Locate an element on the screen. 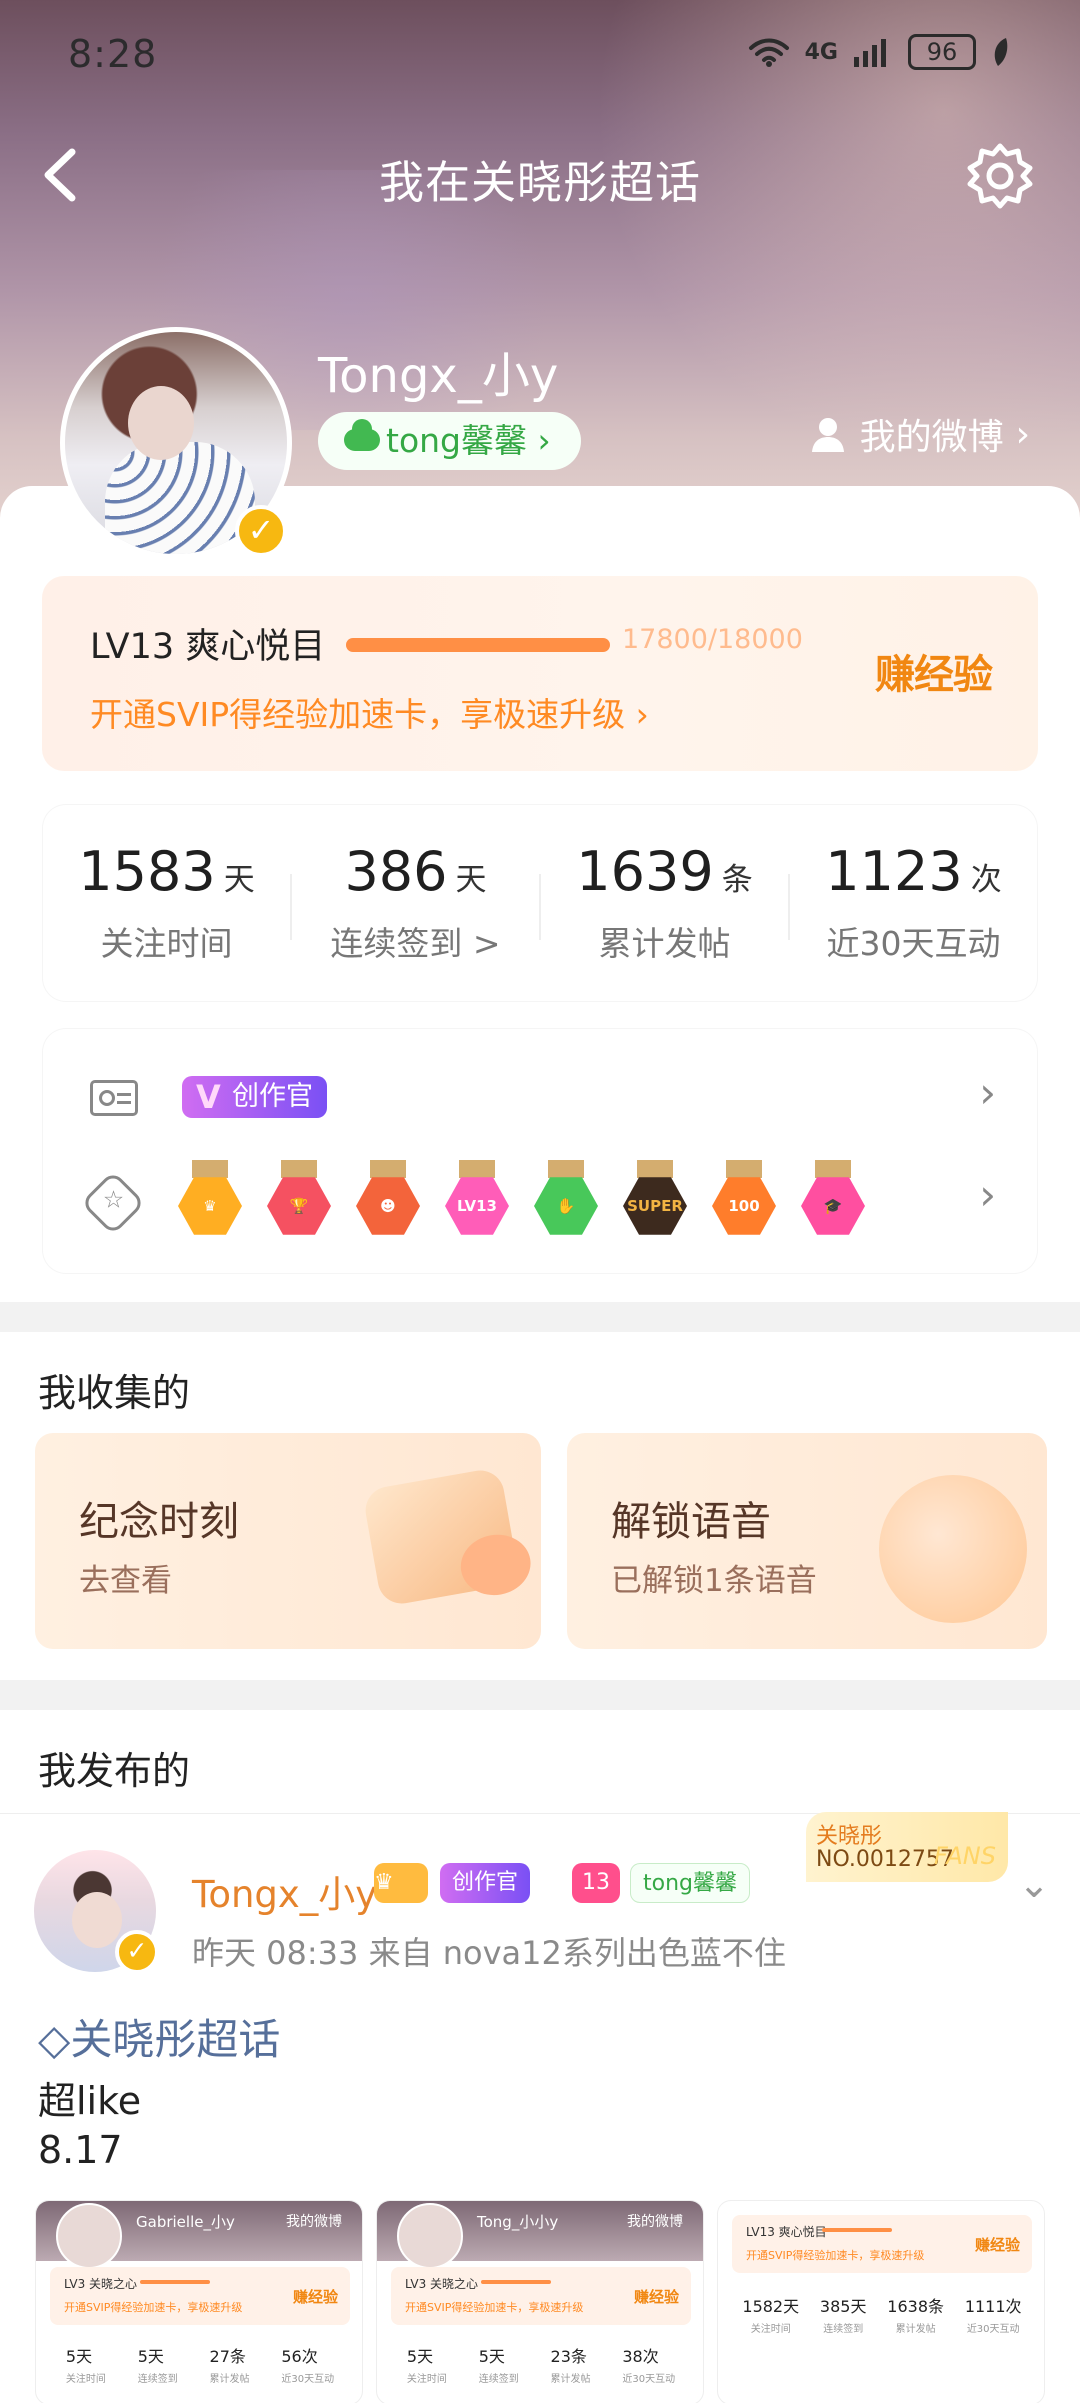 This screenshot has height=2403, width=1080. thumbnail-header: Tong_小小y 我的微博 is located at coordinates (540, 2235).